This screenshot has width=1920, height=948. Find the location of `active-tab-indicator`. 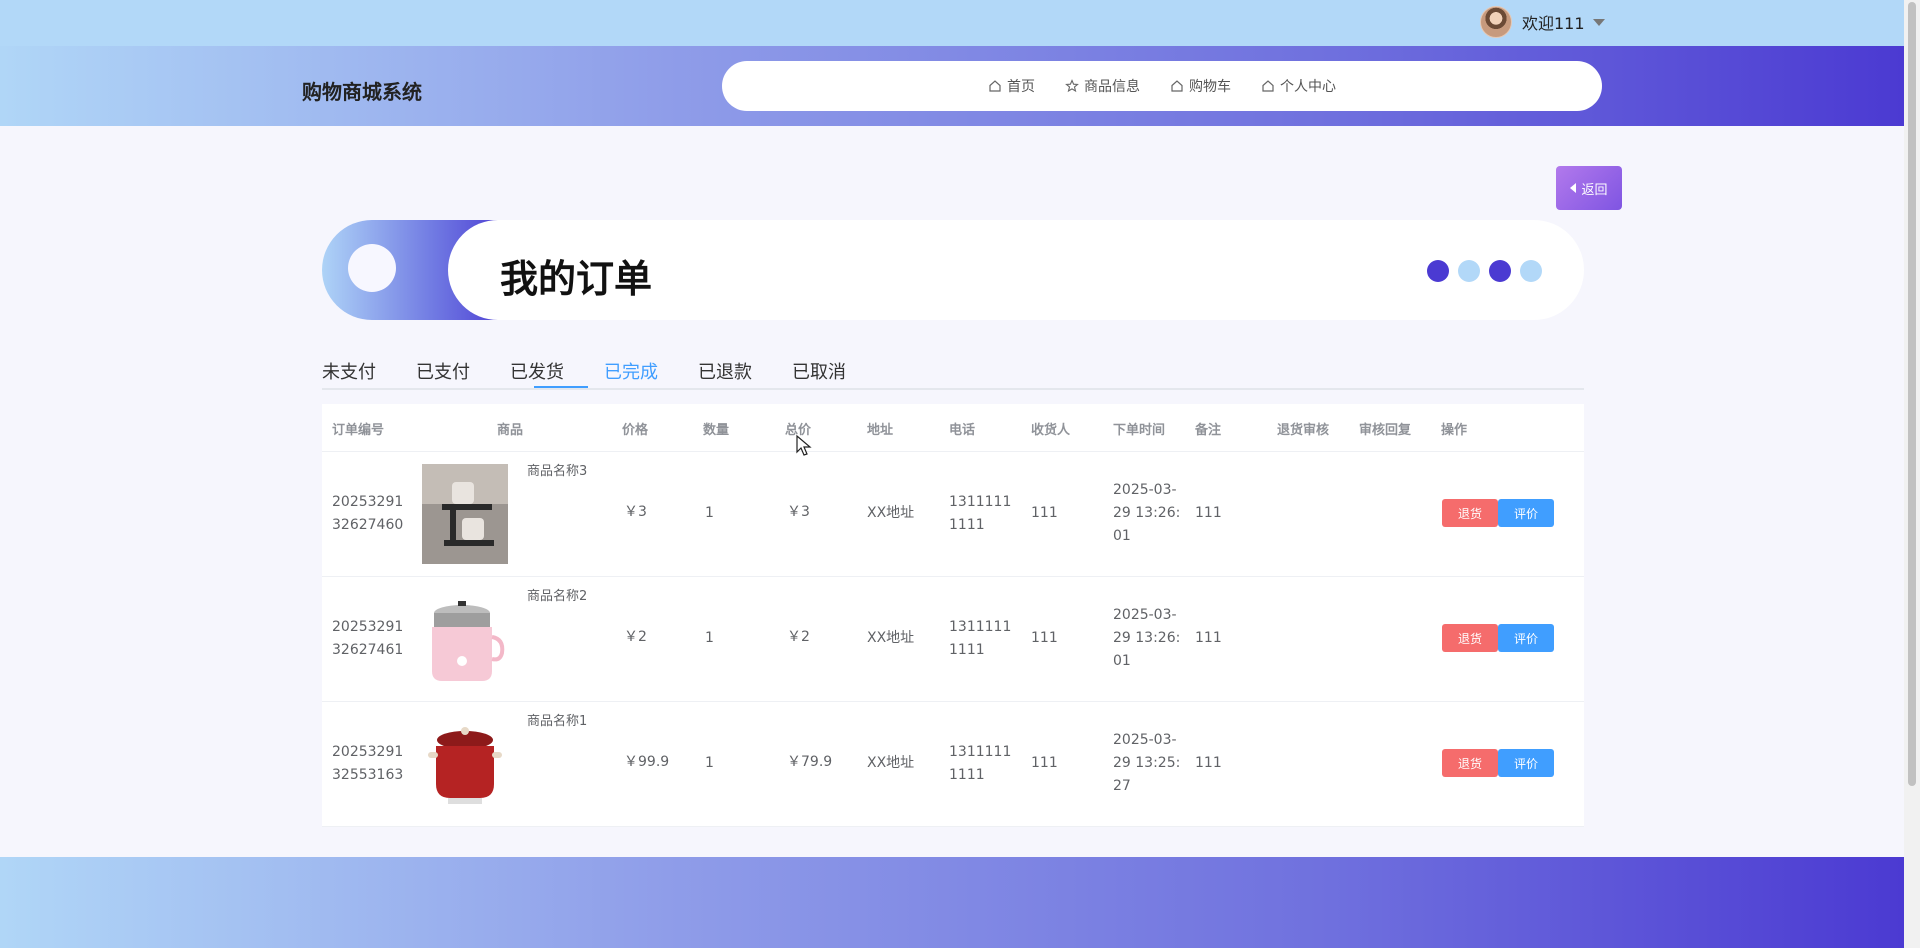

active-tab-indicator is located at coordinates (561, 387).